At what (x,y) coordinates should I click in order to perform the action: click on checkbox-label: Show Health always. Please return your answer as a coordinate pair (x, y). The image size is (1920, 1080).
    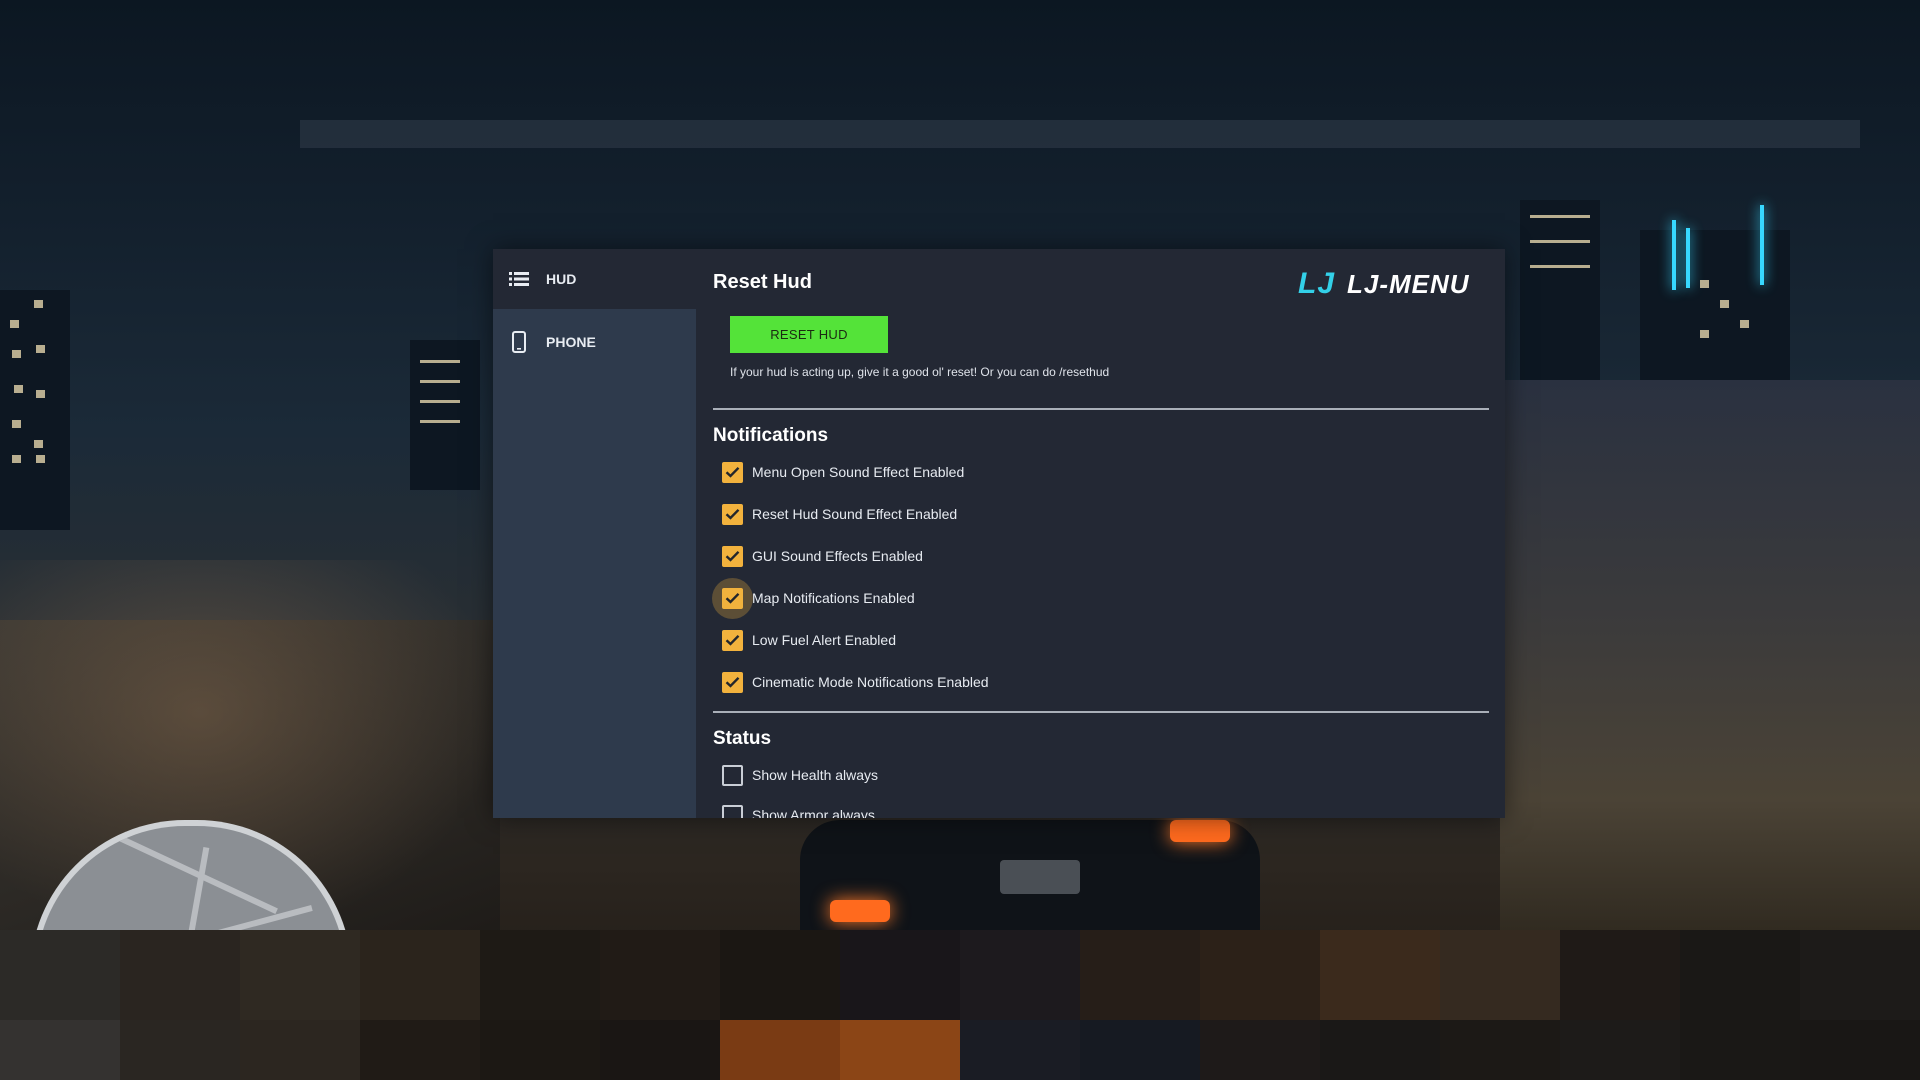
    Looking at the image, I should click on (815, 775).